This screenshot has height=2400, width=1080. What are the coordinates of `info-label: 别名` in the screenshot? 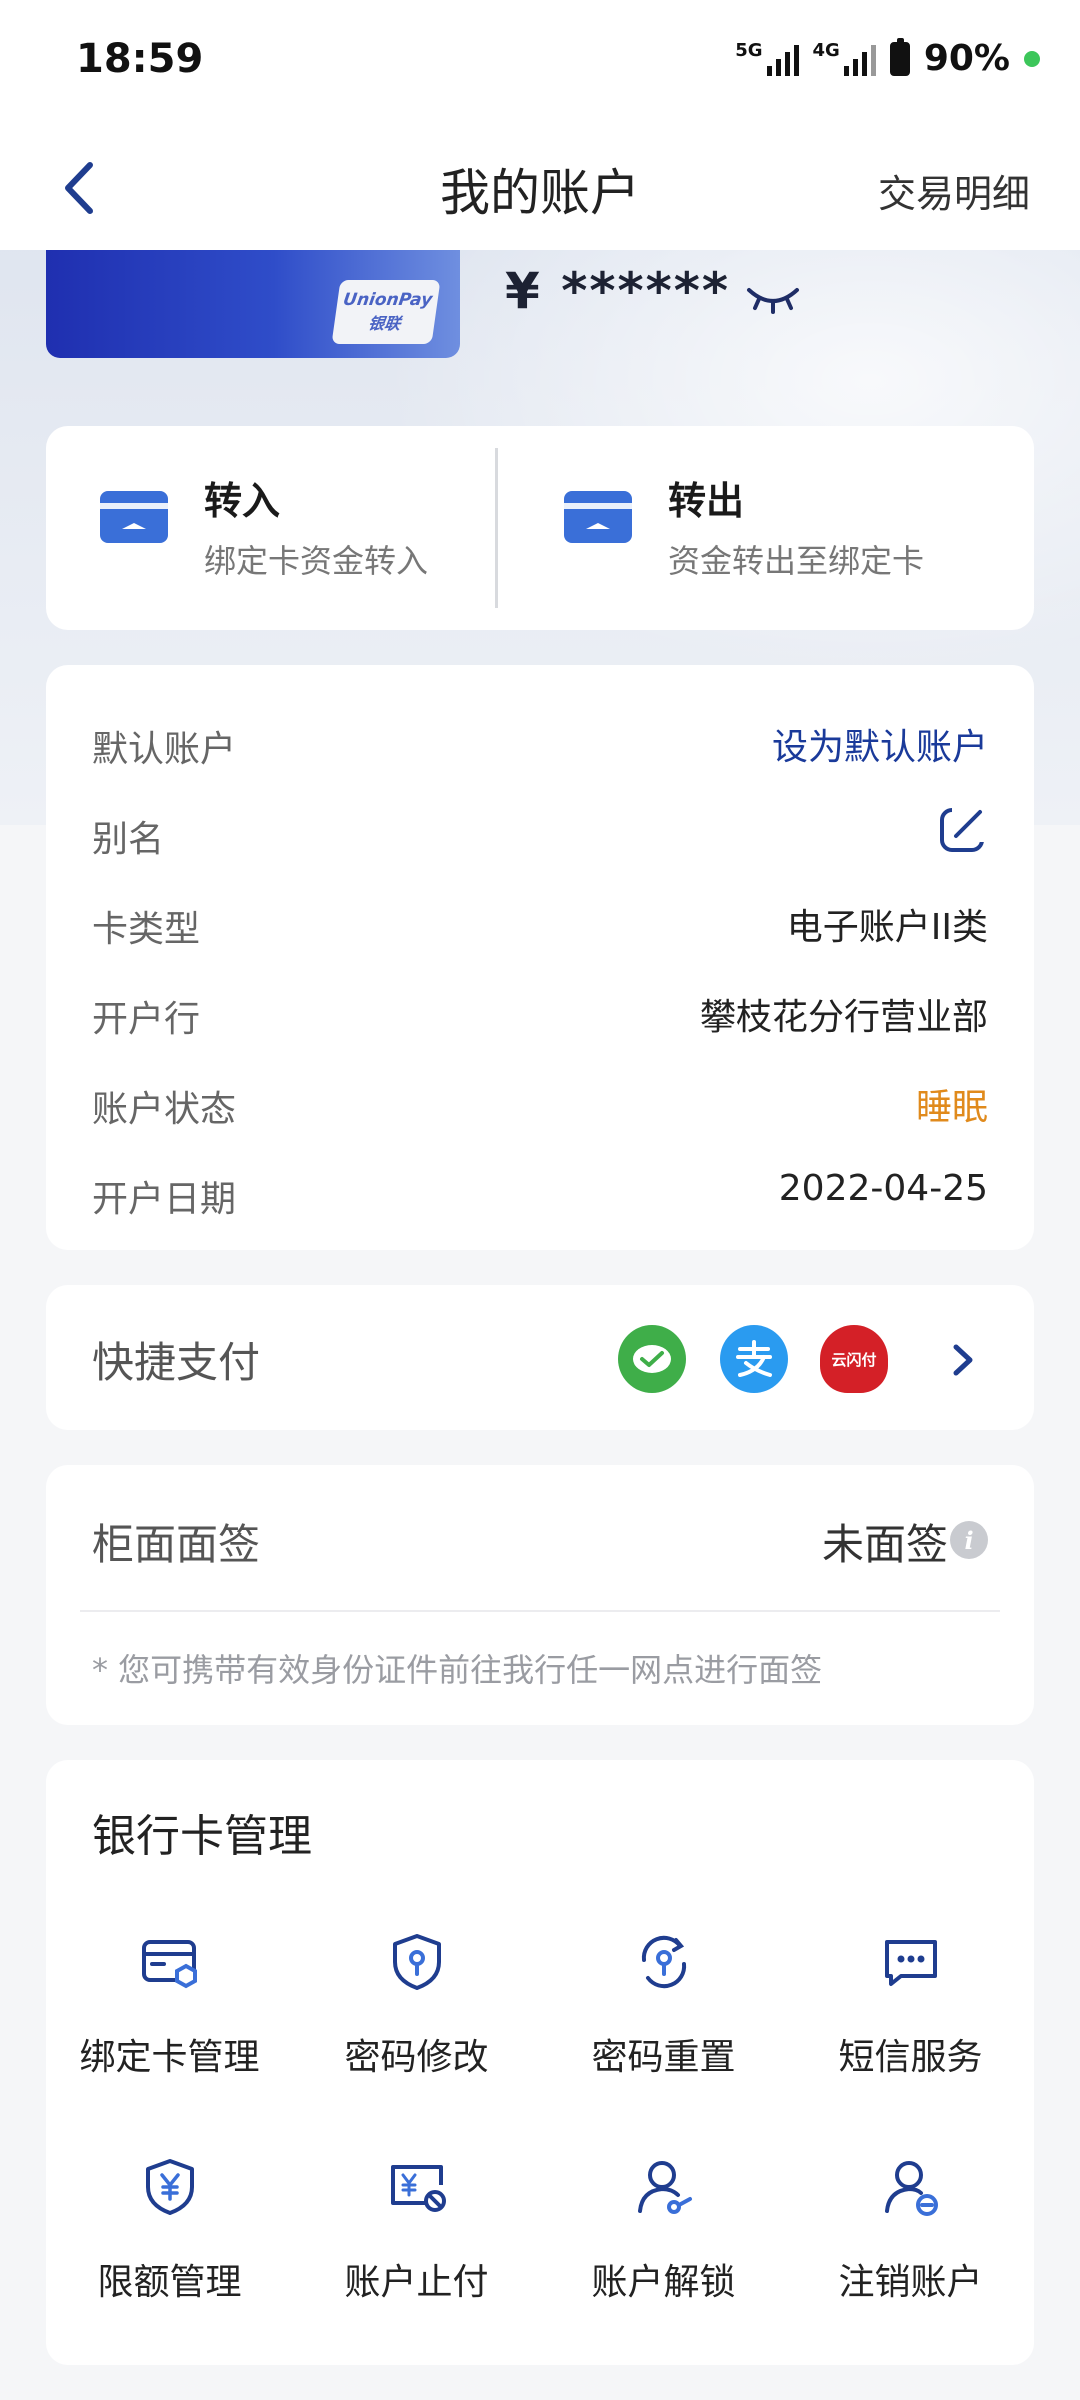 It's located at (128, 839).